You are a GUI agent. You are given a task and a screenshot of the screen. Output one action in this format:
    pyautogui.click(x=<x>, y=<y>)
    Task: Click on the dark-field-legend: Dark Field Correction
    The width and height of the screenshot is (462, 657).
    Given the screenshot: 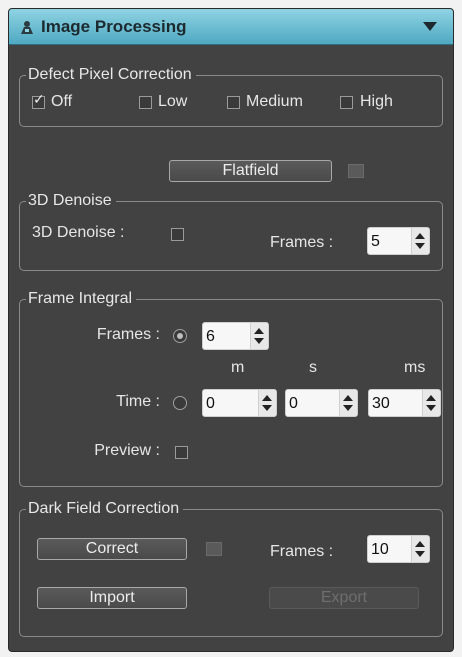 What is the action you would take?
    pyautogui.click(x=105, y=509)
    